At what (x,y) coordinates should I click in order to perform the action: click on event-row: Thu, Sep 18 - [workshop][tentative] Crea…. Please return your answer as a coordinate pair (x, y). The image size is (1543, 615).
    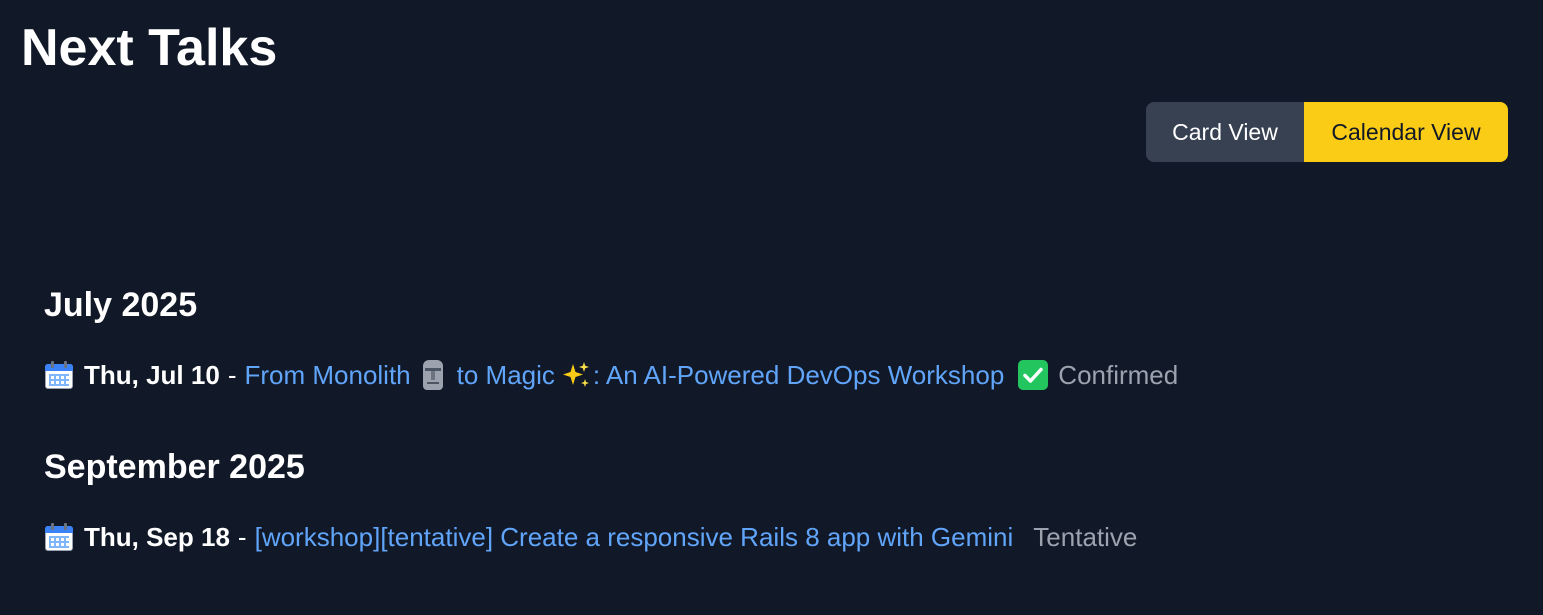
    Looking at the image, I should click on (590, 537).